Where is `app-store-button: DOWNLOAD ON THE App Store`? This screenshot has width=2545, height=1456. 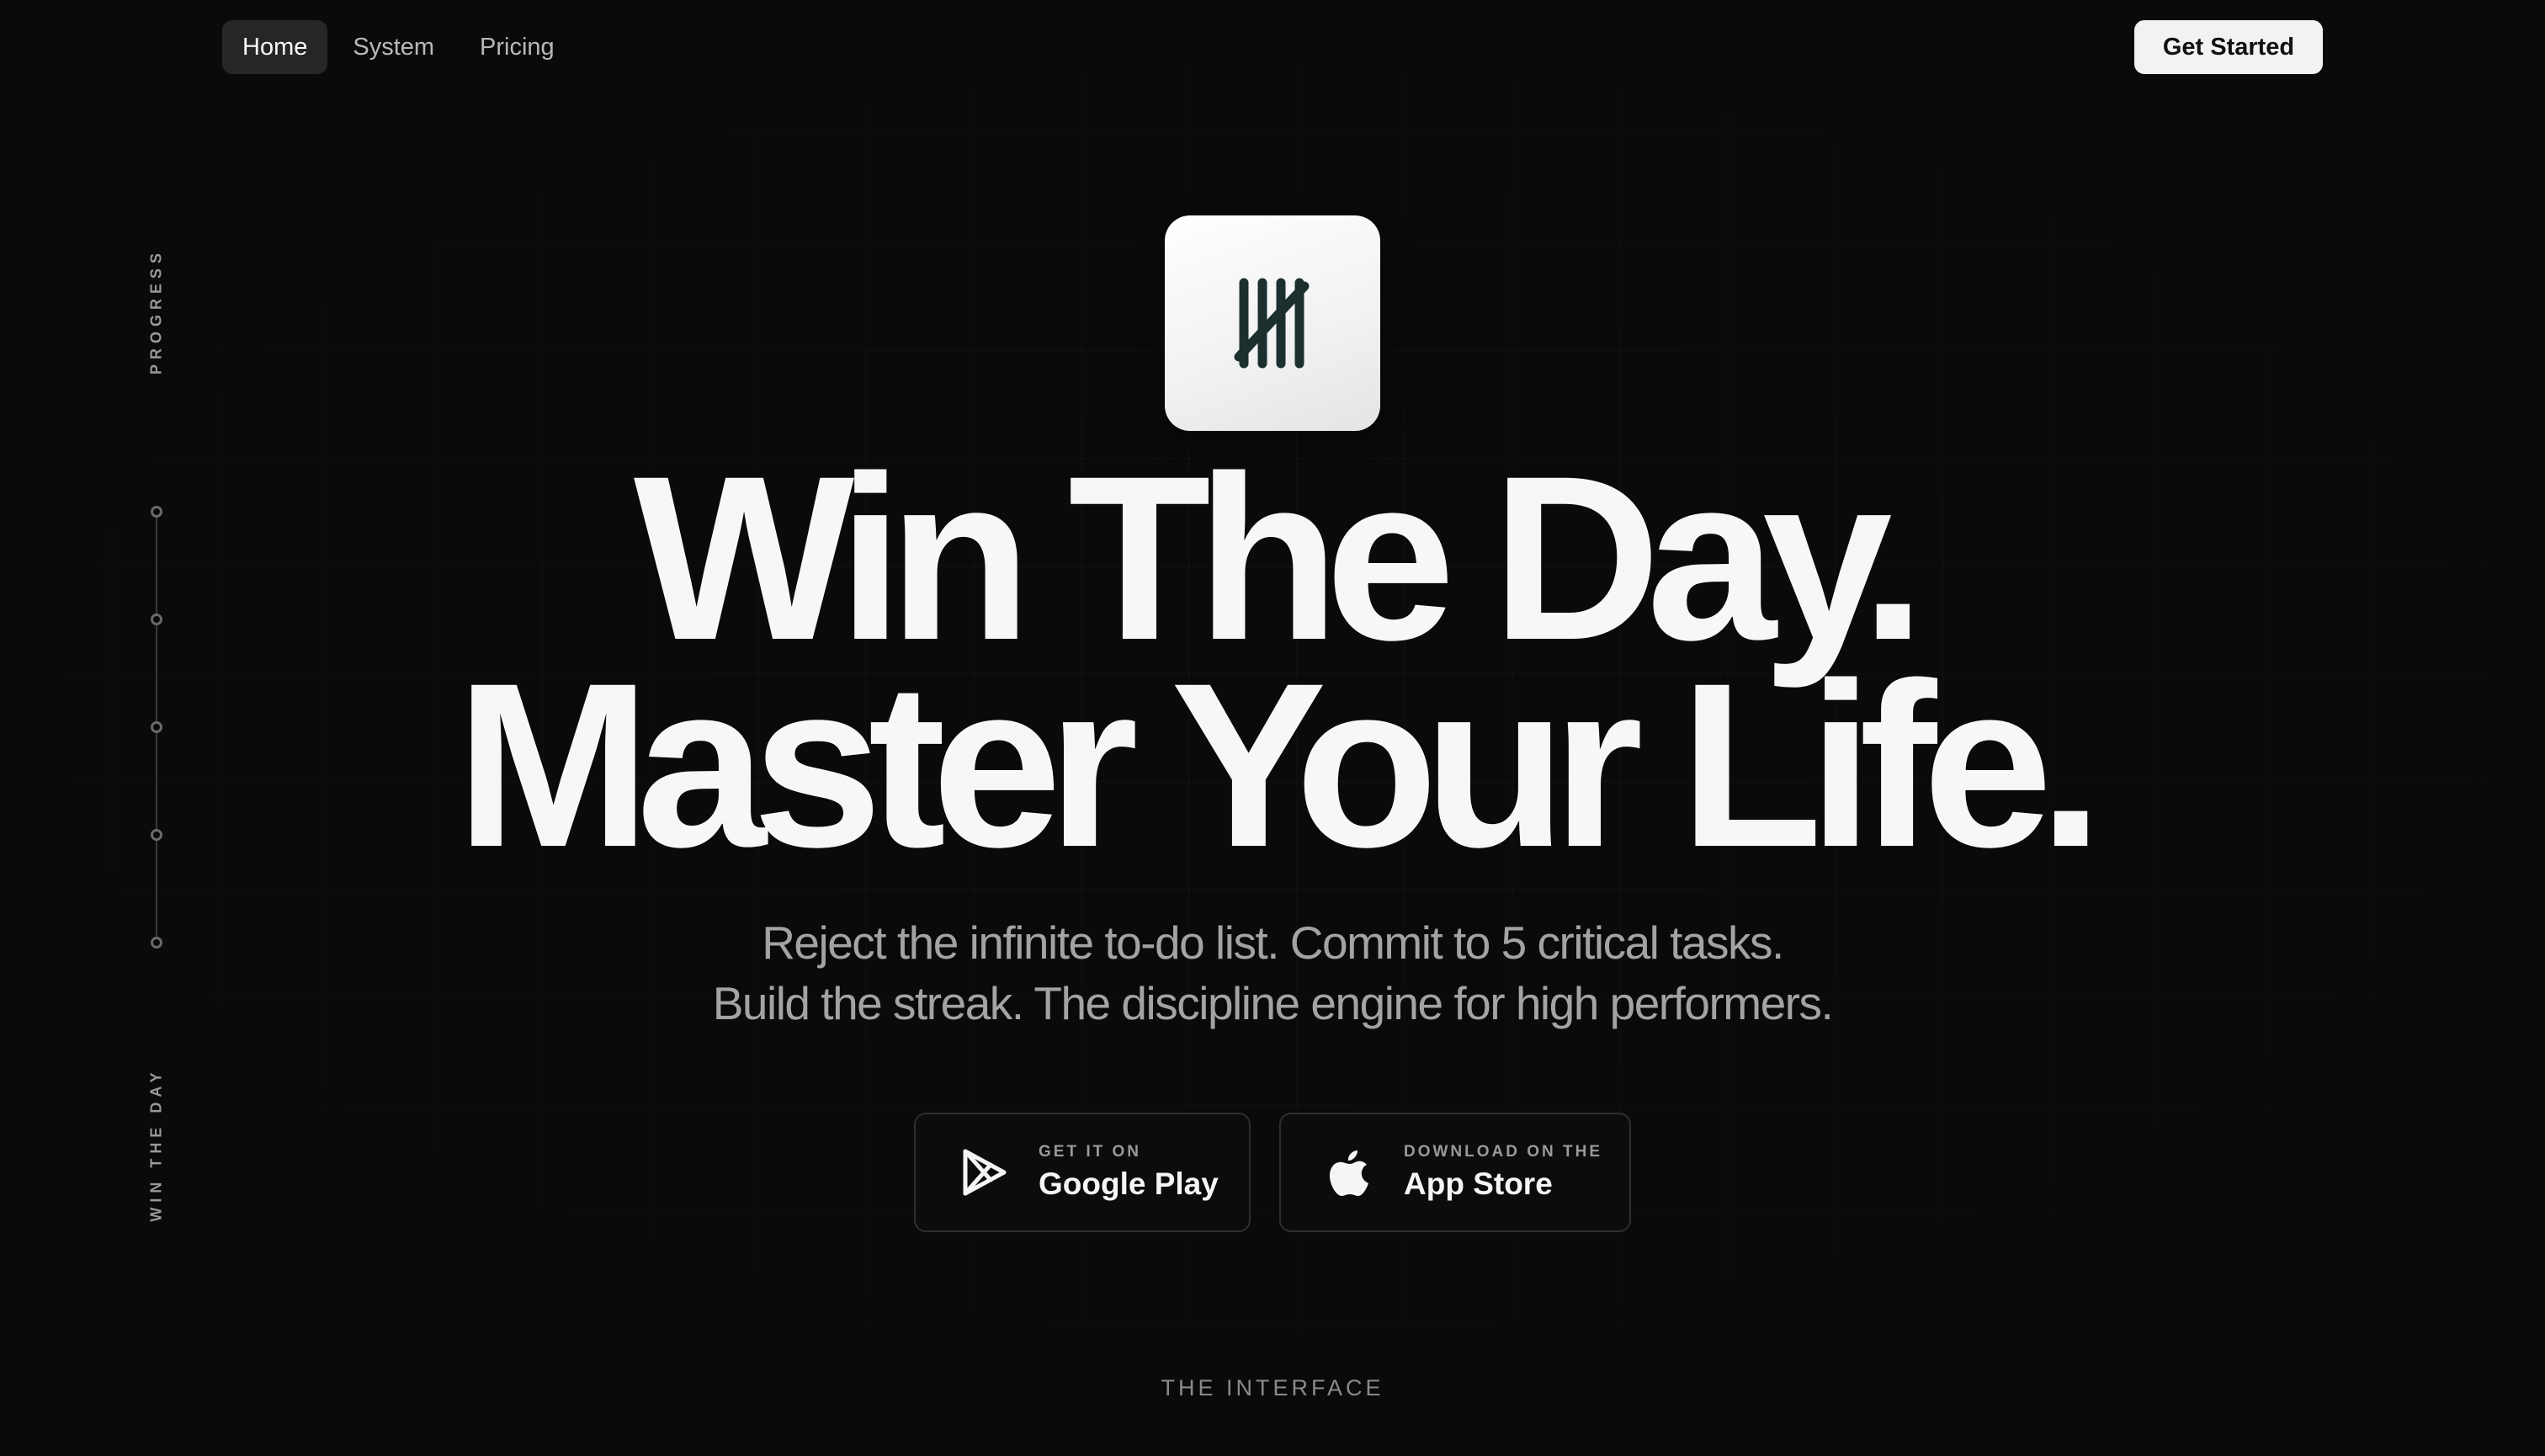
app-store-button: DOWNLOAD ON THE App Store is located at coordinates (1455, 1173).